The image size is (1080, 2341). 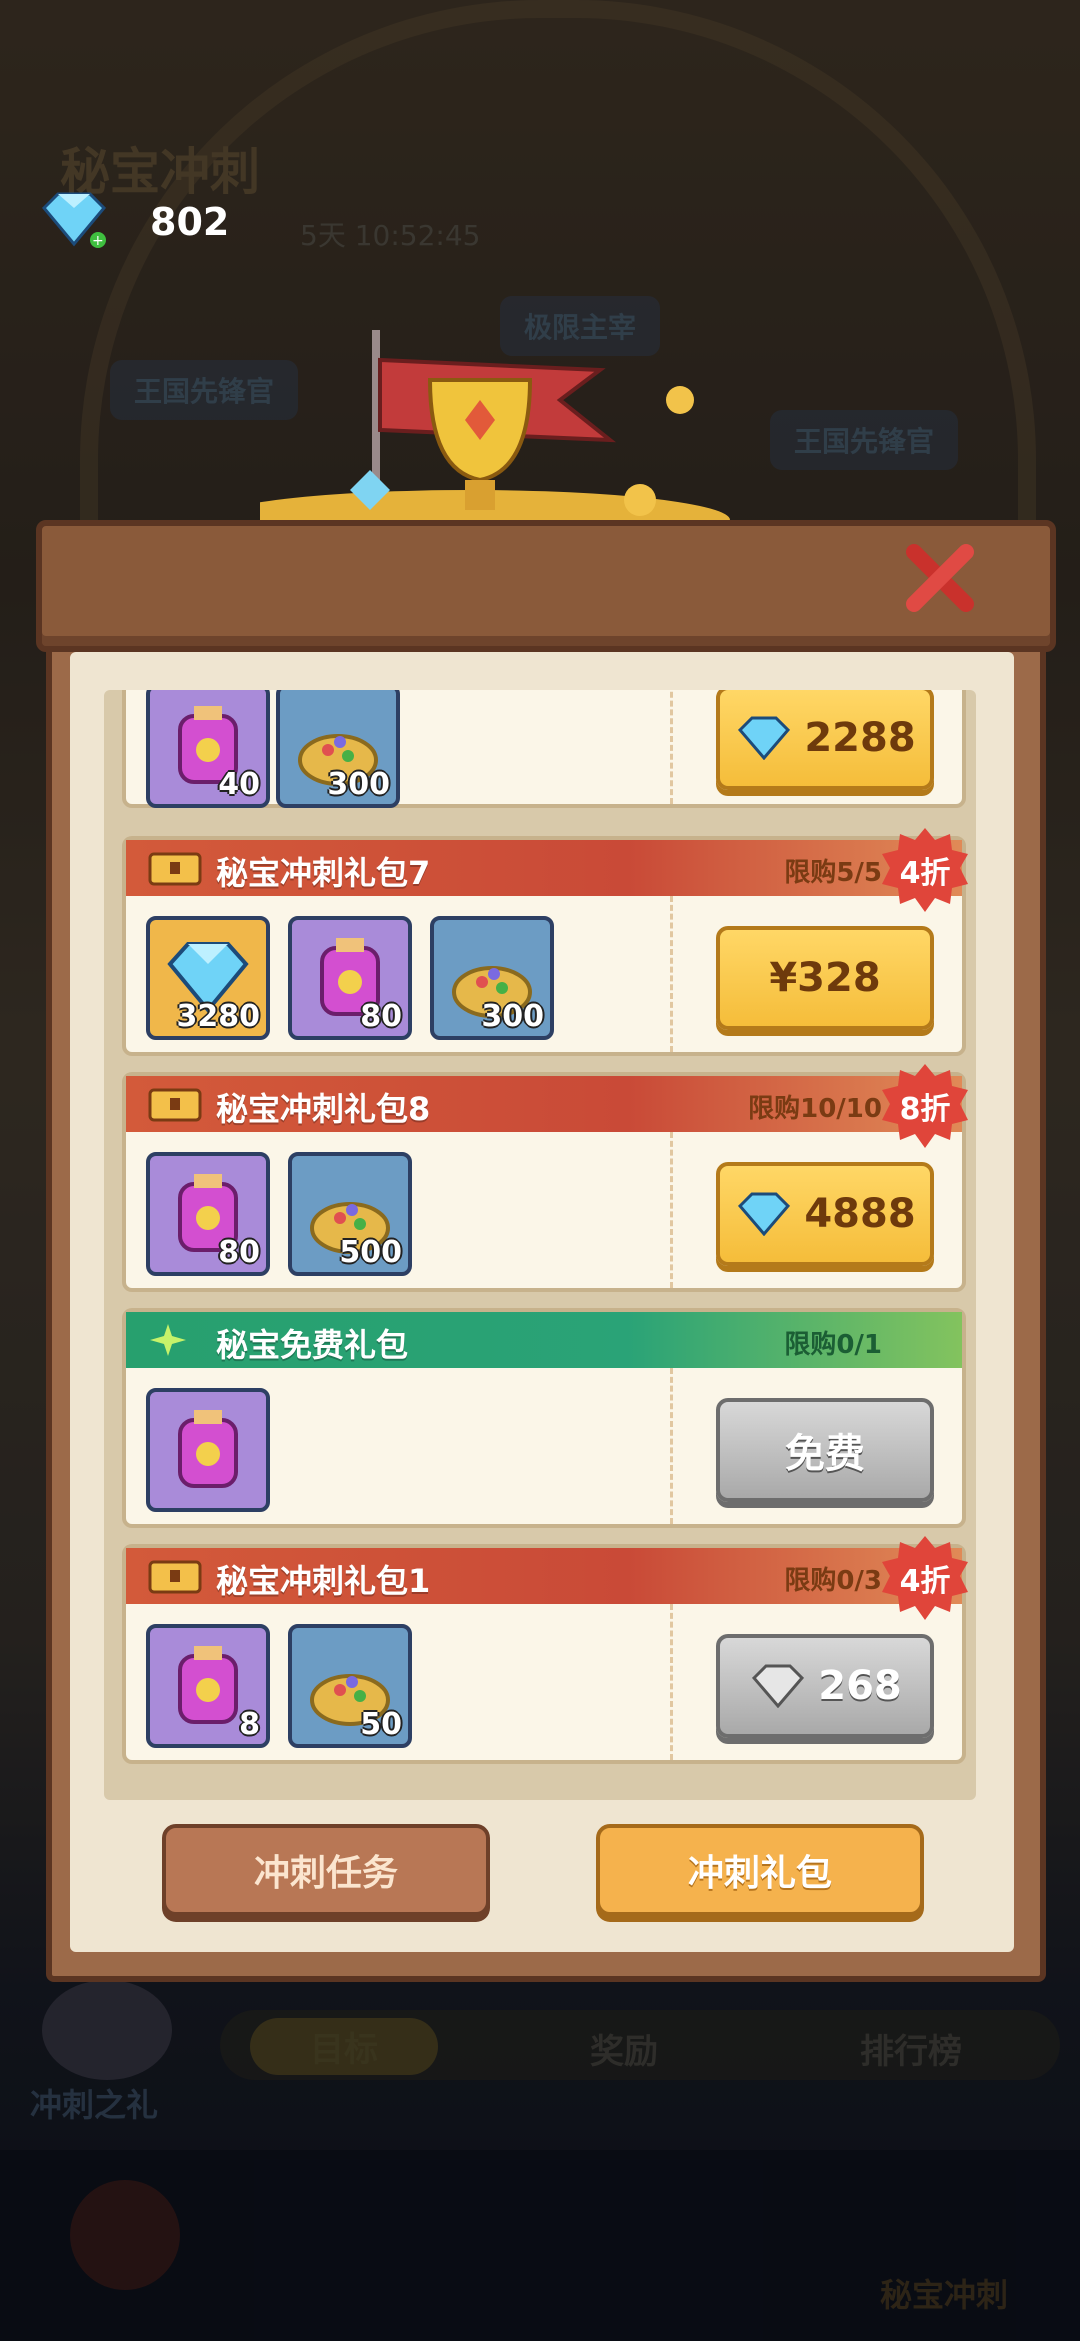 What do you see at coordinates (350, 1686) in the screenshot?
I see `item-ore: 50` at bounding box center [350, 1686].